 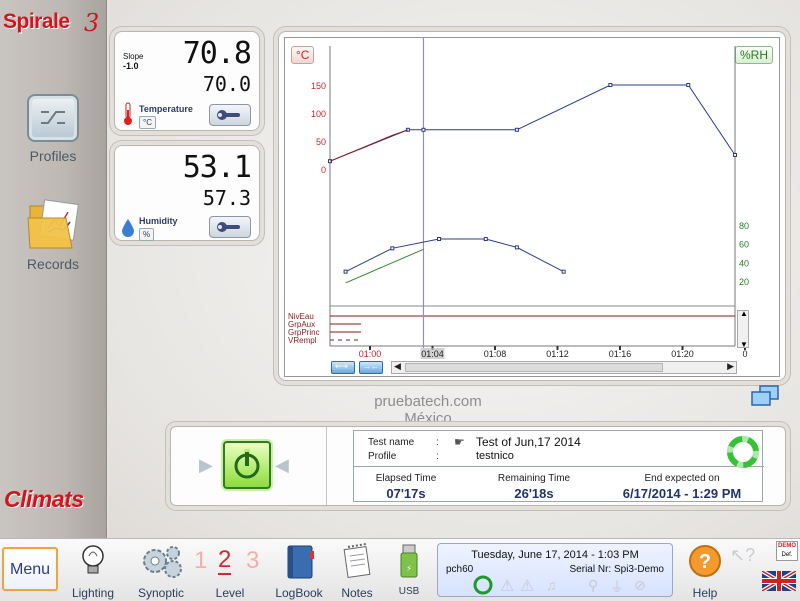 I want to click on logbook-icon, so click(x=299, y=565).